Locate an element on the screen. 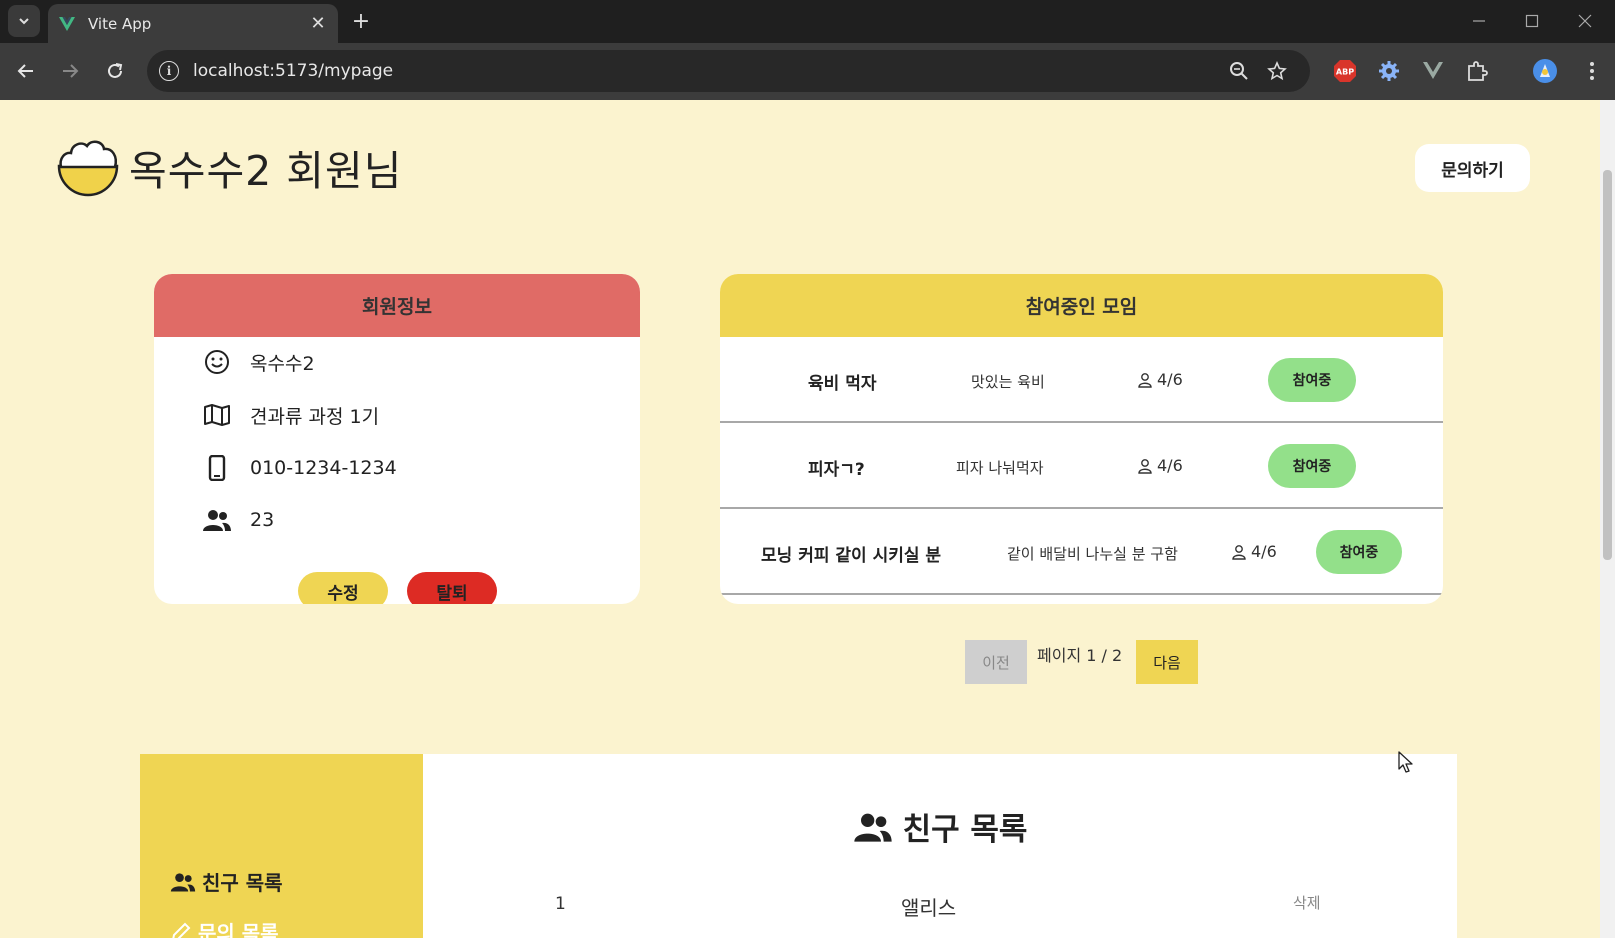 The width and height of the screenshot is (1615, 938). page-scrollbar is located at coordinates (1607, 519).